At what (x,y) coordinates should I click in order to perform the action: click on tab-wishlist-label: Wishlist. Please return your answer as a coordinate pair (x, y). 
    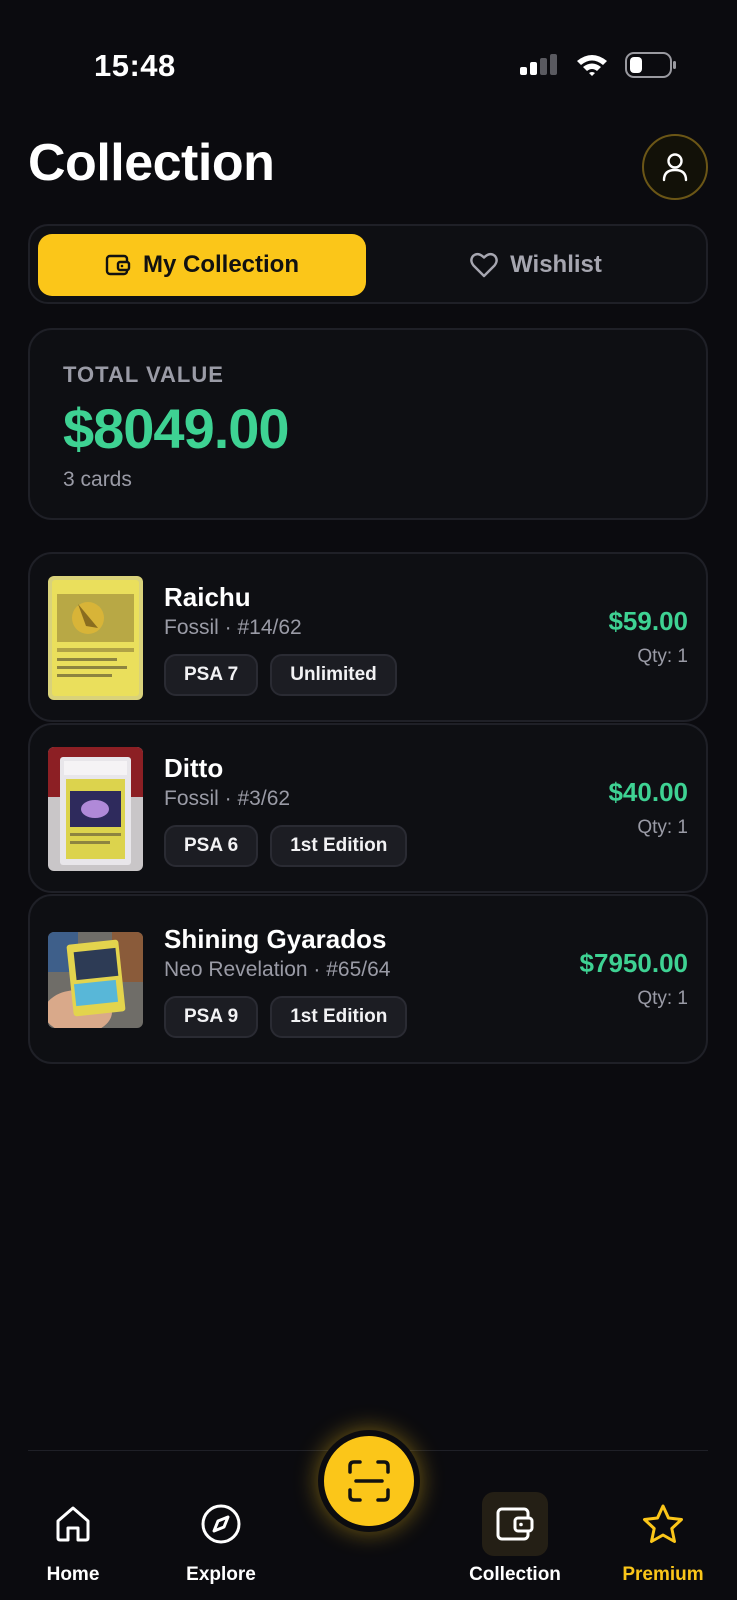
    Looking at the image, I should click on (556, 264).